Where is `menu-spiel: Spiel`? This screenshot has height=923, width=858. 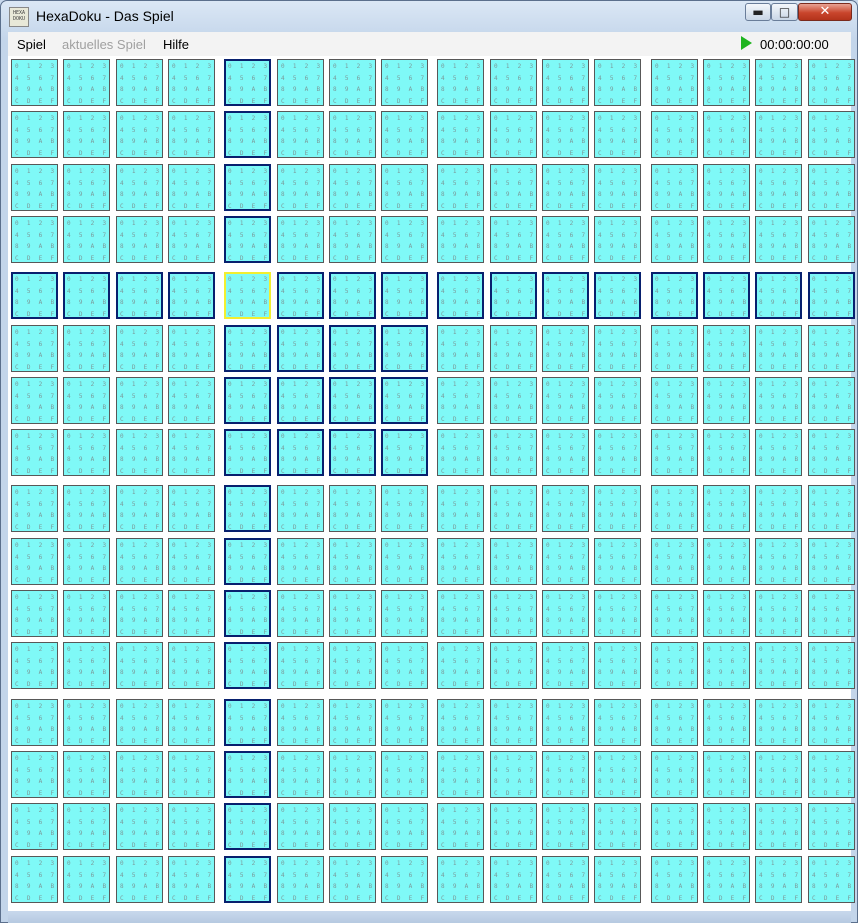 menu-spiel: Spiel is located at coordinates (31, 44).